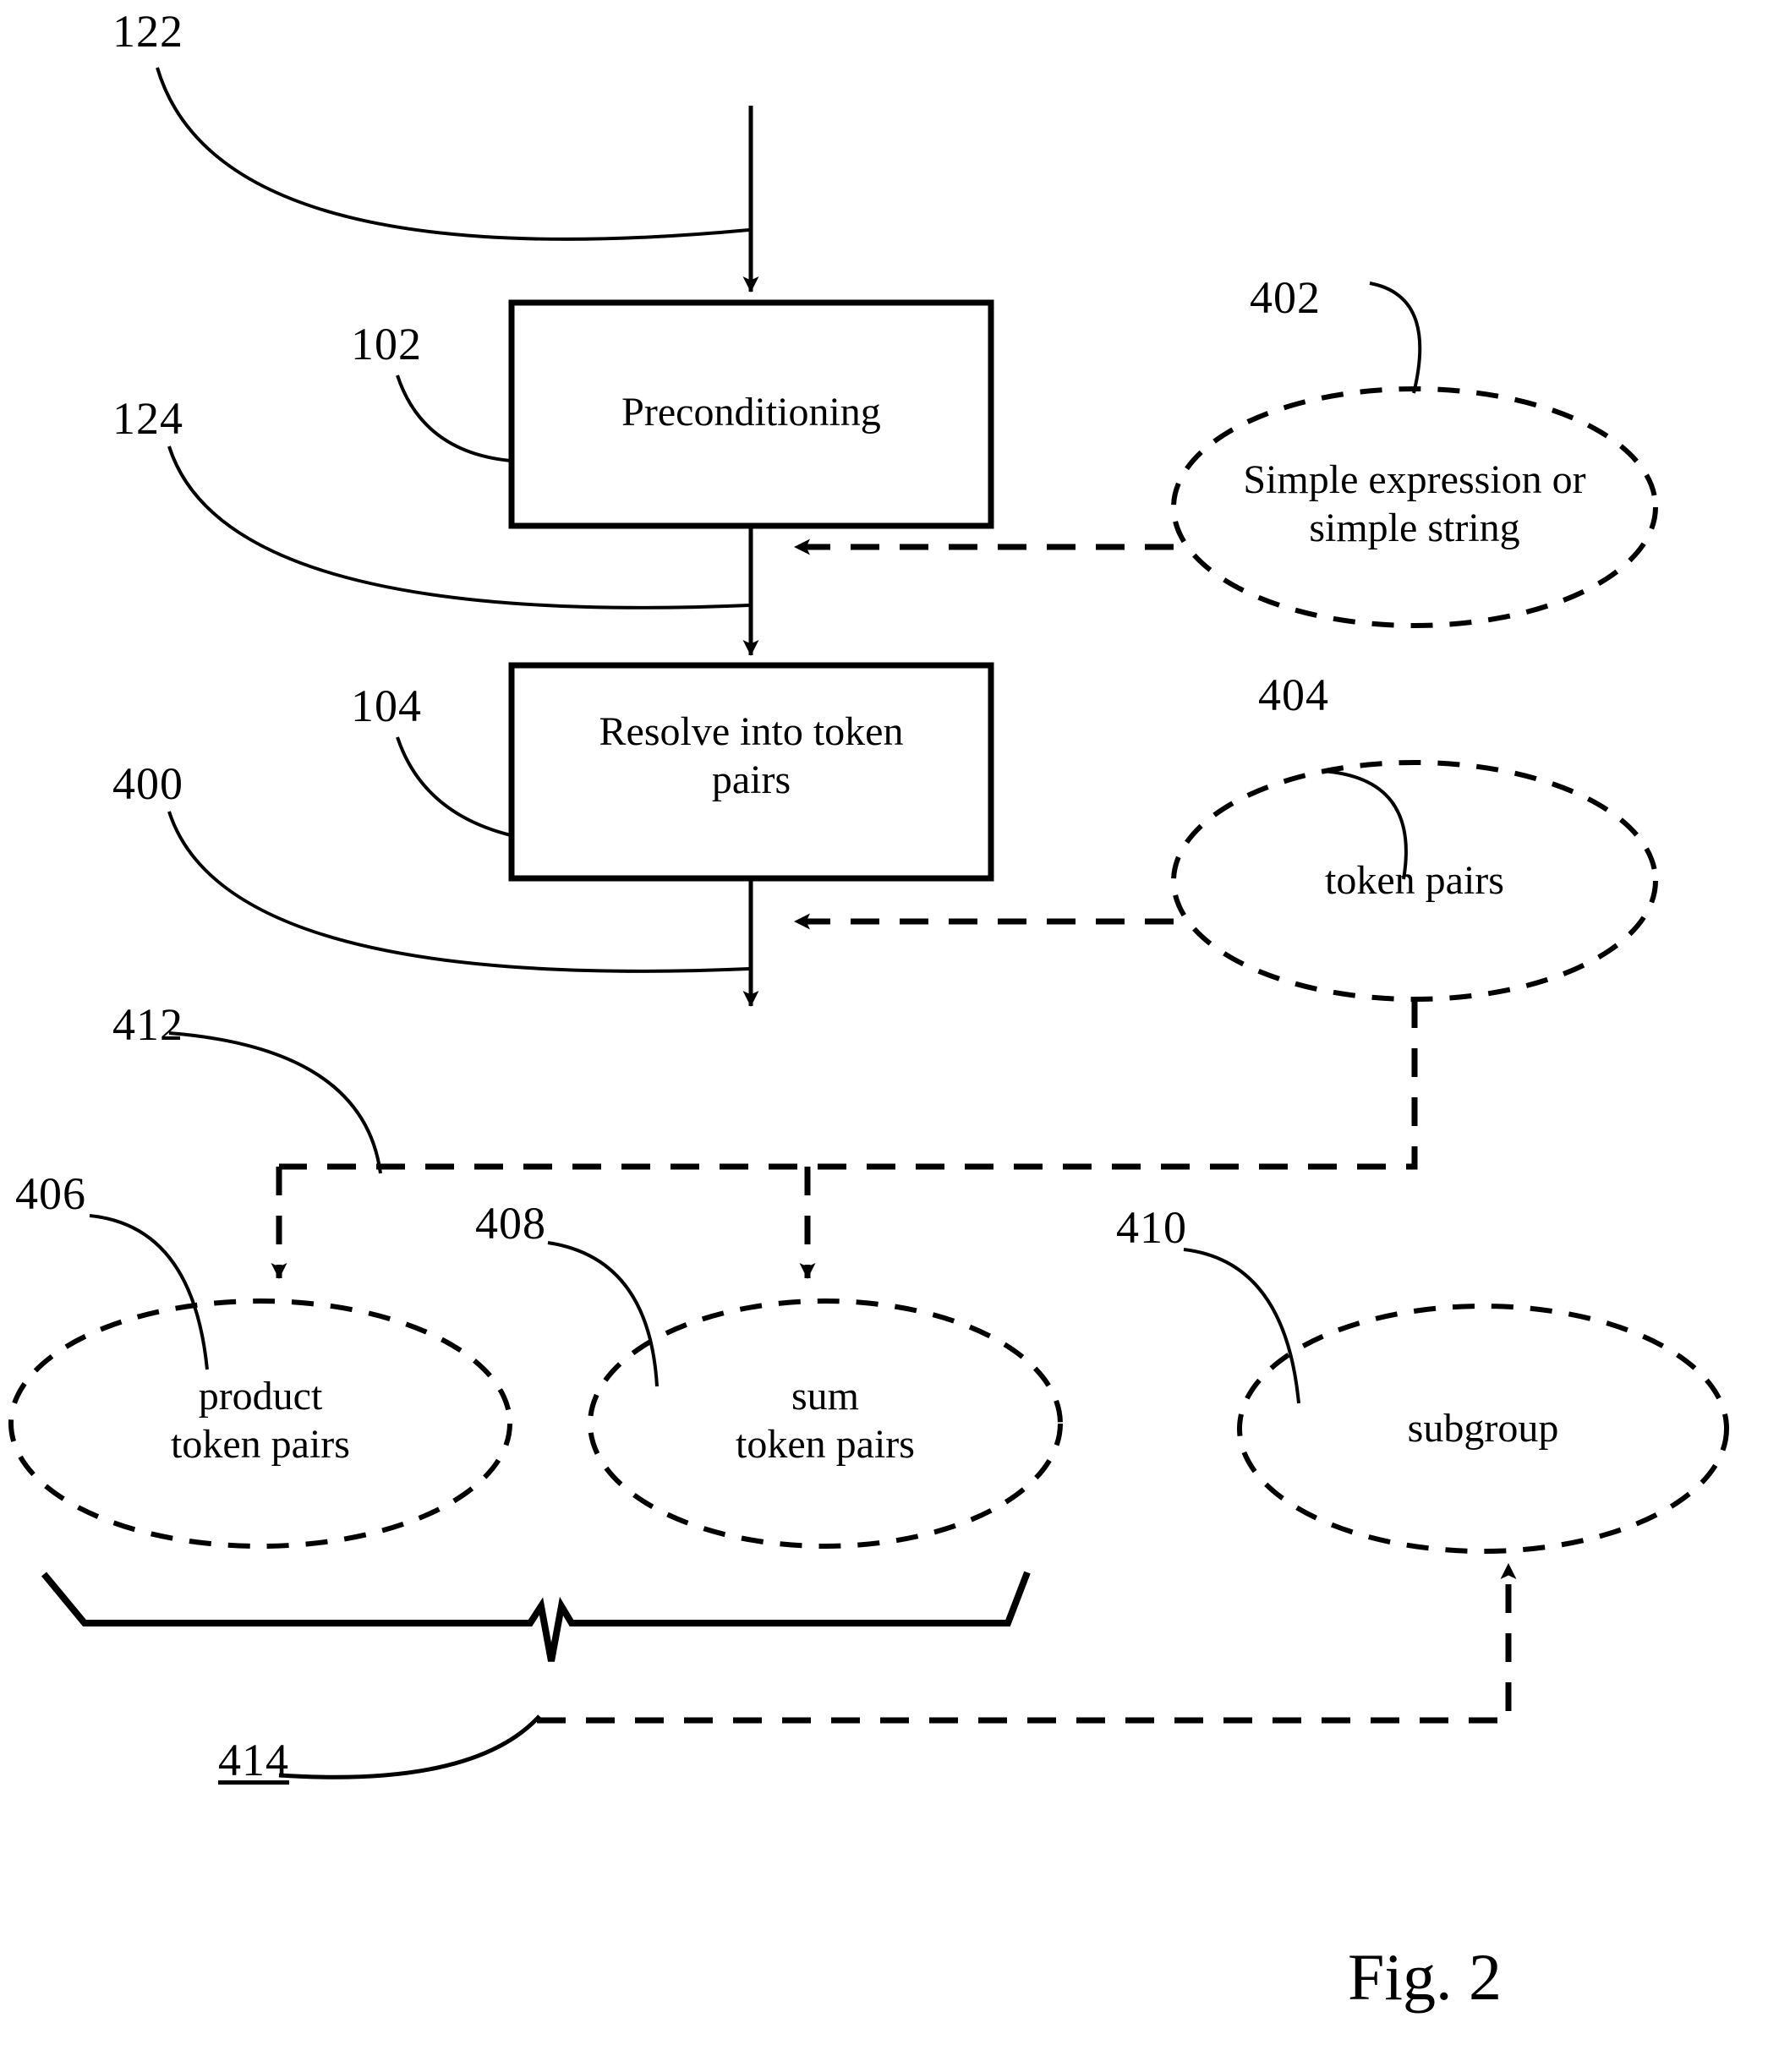 The height and width of the screenshot is (2072, 1768). Describe the element at coordinates (147, 32) in the screenshot. I see `reference-numeral-122: 122` at that location.